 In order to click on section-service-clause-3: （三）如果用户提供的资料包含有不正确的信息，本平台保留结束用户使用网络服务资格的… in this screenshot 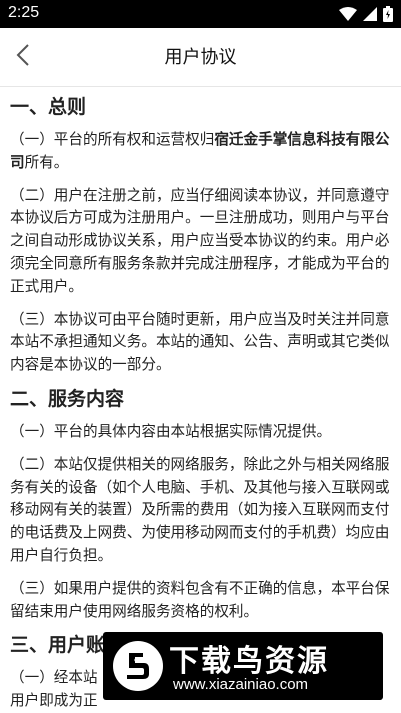, I will do `click(200, 599)`.